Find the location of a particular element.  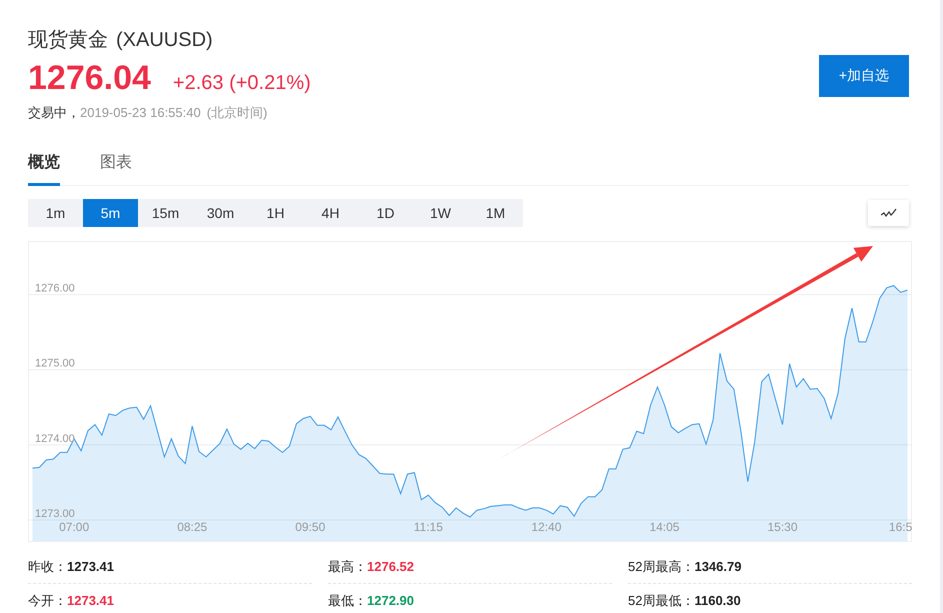

y-tick-label: 1274.00 is located at coordinates (55, 438).